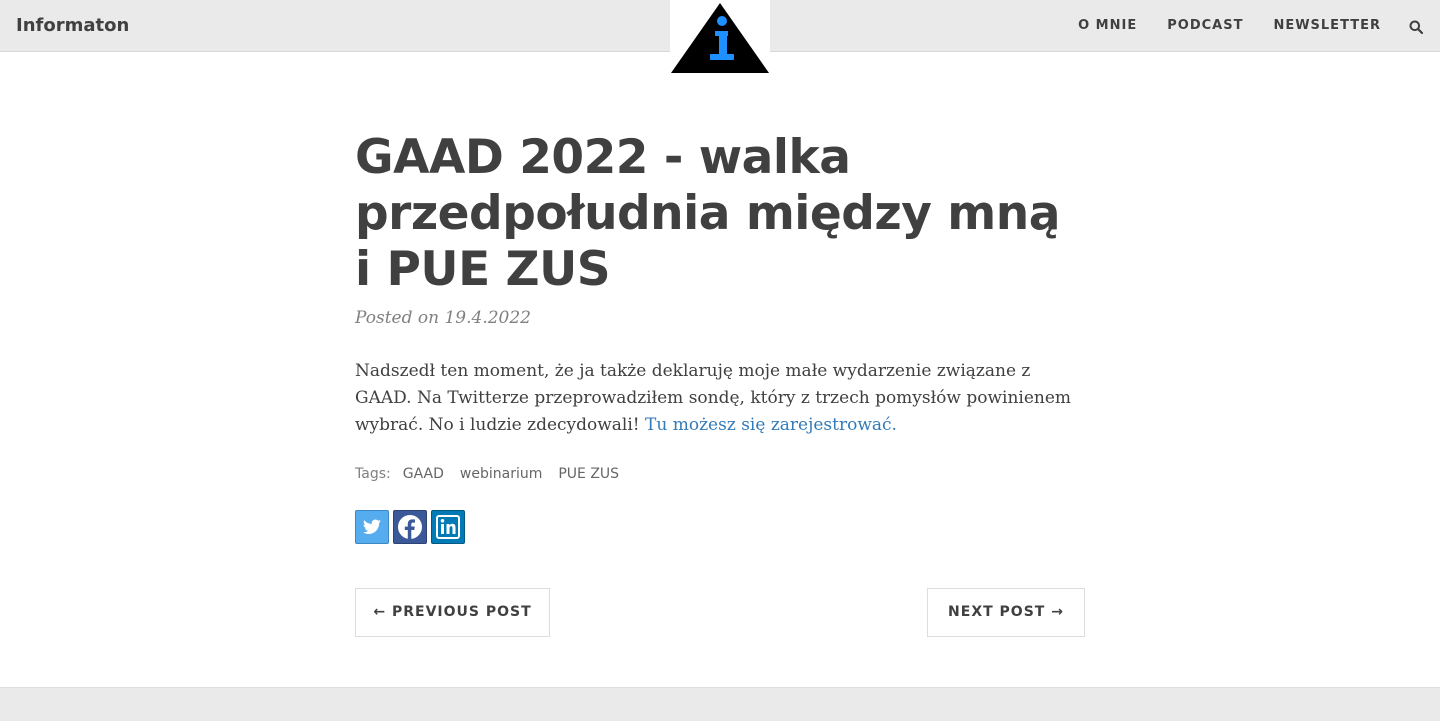  Describe the element at coordinates (1006, 612) in the screenshot. I see `next-post-button: NEXT POST →` at that location.